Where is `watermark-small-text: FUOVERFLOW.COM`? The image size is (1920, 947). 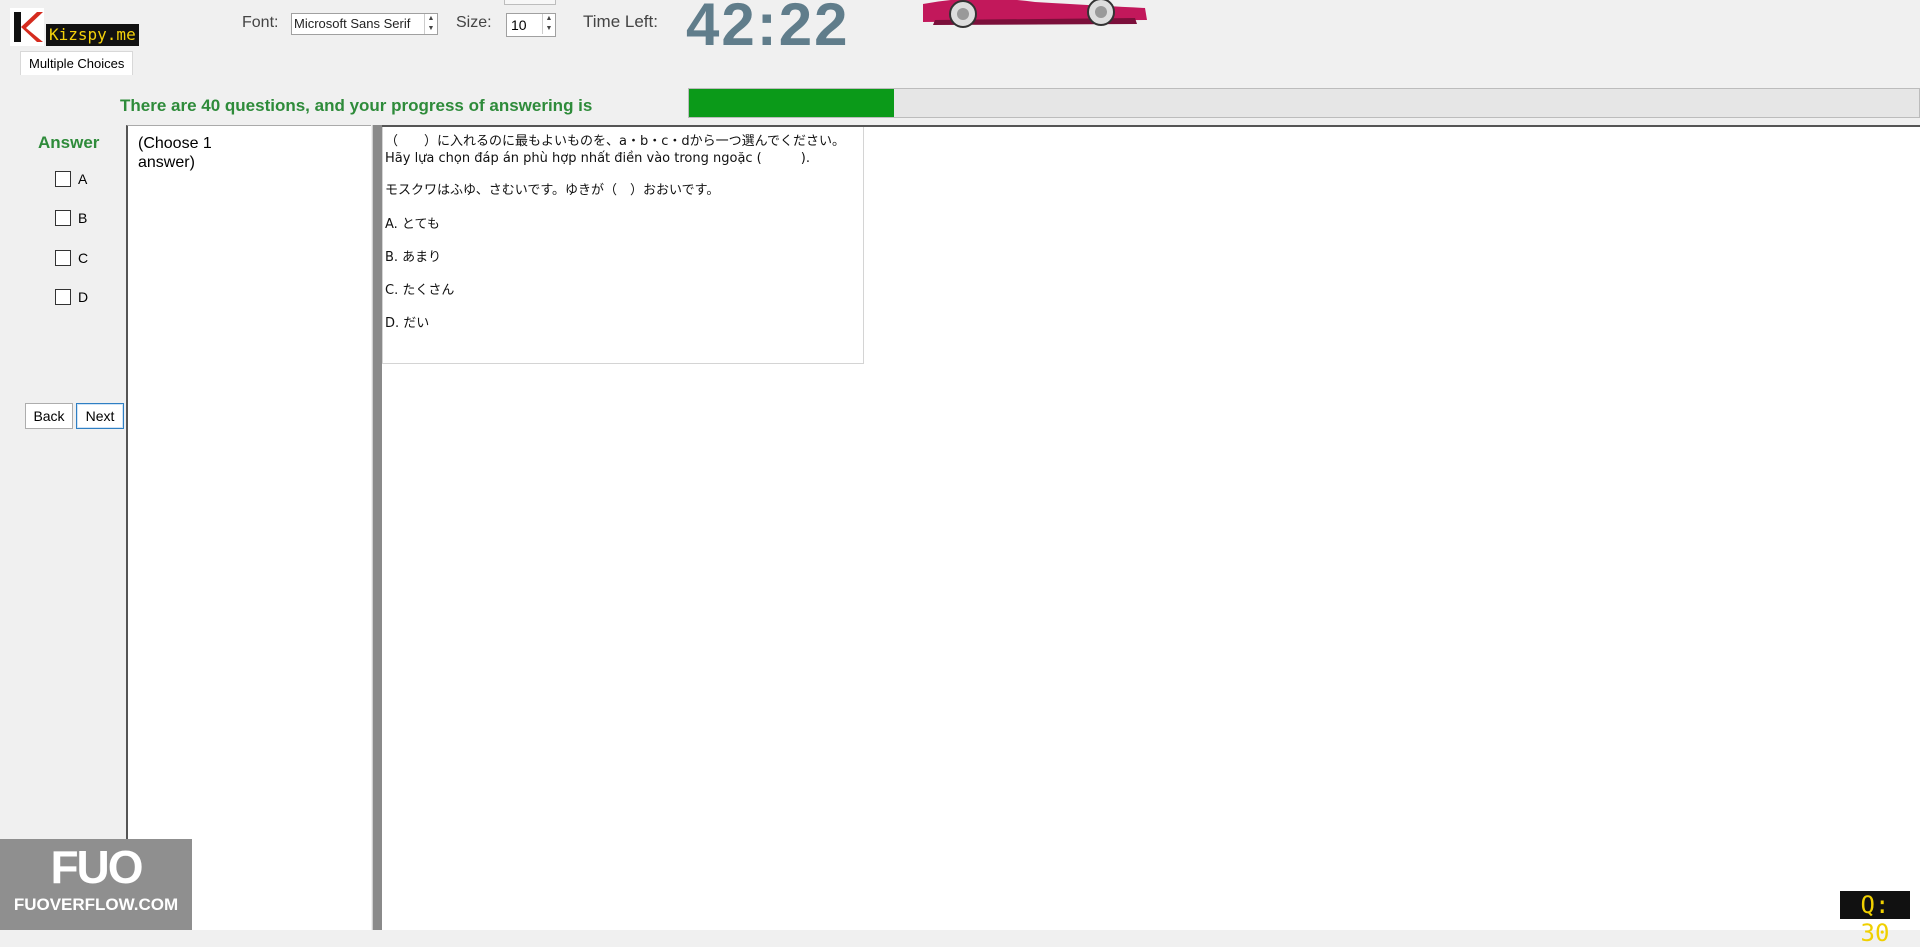
watermark-small-text: FUOVERFLOW.COM is located at coordinates (96, 904).